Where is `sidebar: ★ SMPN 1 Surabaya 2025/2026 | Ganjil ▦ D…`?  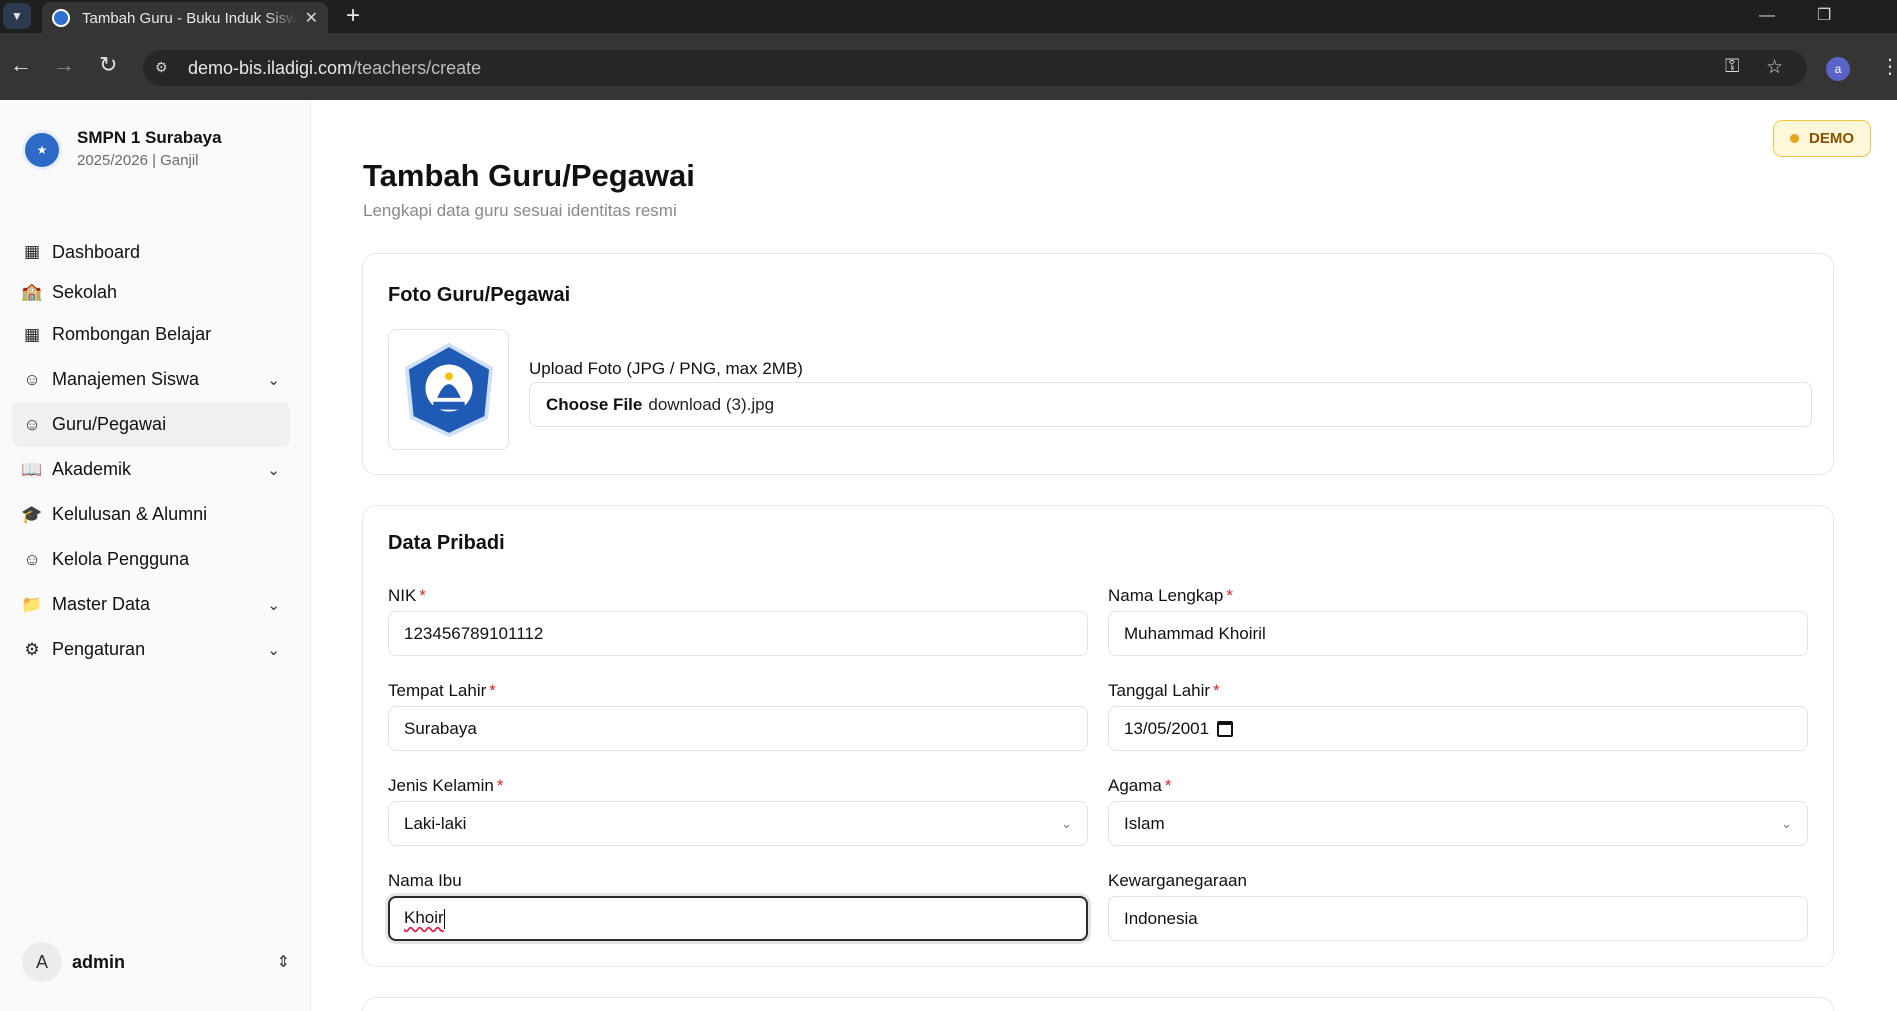 sidebar: ★ SMPN 1 Surabaya 2025/2026 | Ganjil ▦ D… is located at coordinates (155, 555).